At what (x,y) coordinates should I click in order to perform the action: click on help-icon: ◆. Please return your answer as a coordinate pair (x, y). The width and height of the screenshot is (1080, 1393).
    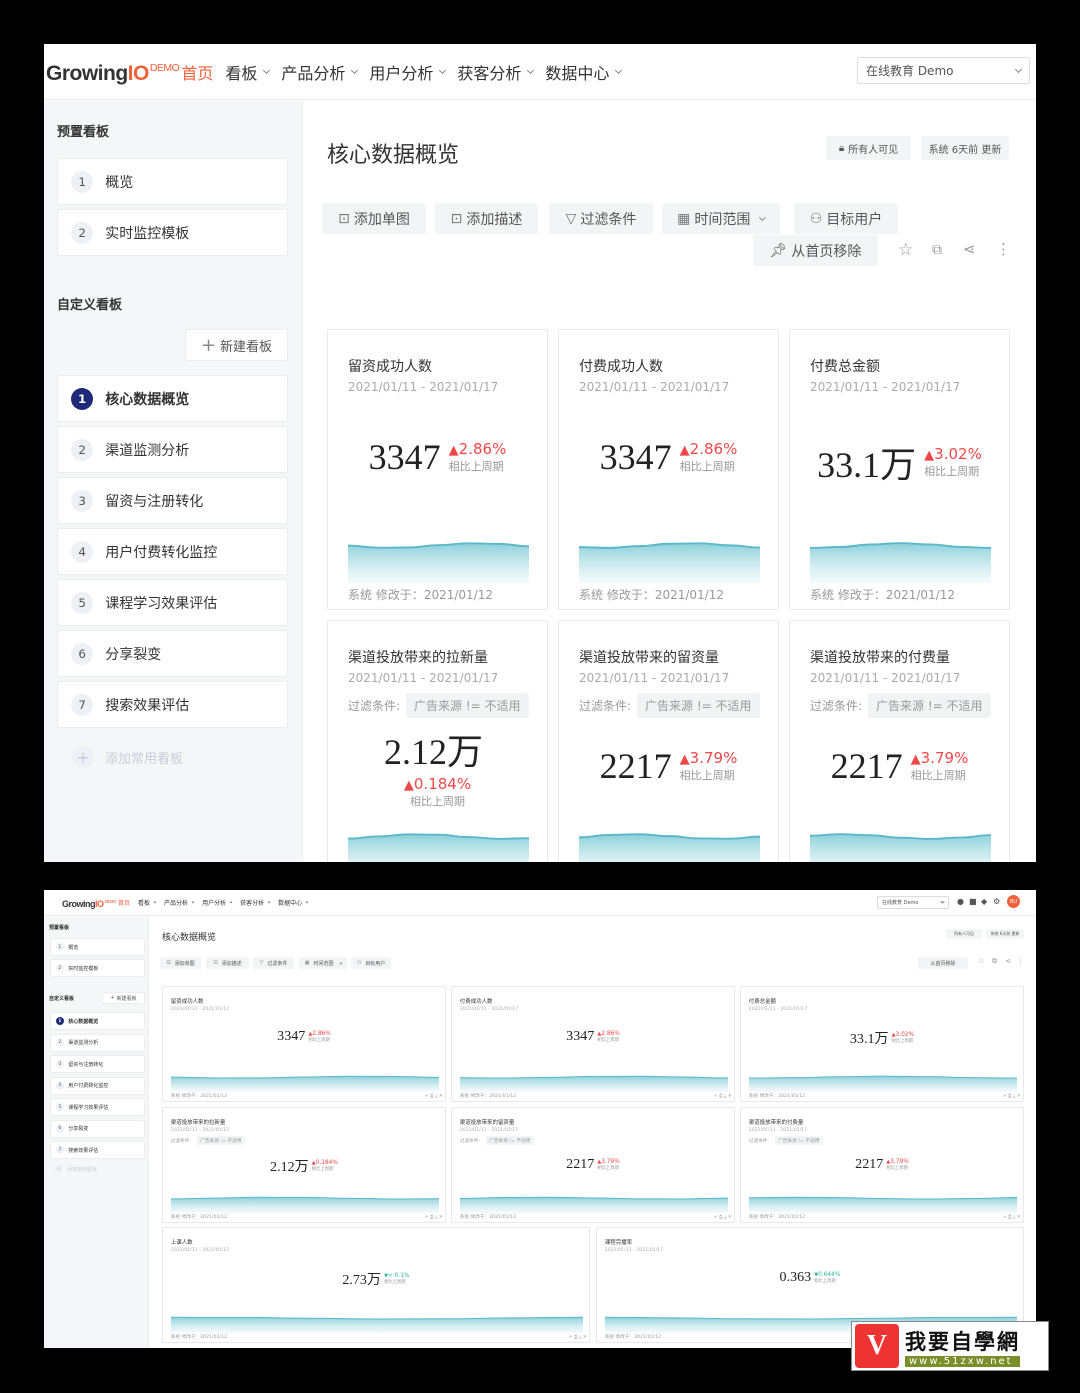
    Looking at the image, I should click on (984, 901).